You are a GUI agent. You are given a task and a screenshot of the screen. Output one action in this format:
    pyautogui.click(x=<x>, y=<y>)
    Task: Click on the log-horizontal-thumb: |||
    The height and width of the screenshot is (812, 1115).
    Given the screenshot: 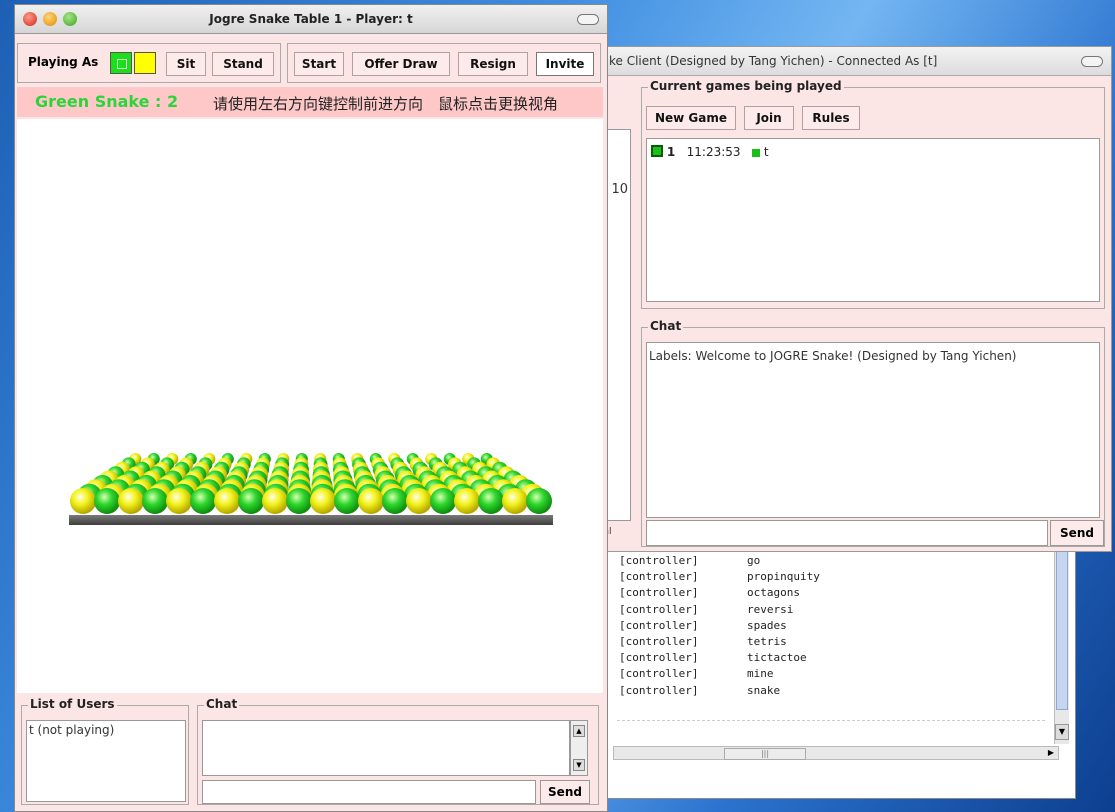 What is the action you would take?
    pyautogui.click(x=765, y=754)
    